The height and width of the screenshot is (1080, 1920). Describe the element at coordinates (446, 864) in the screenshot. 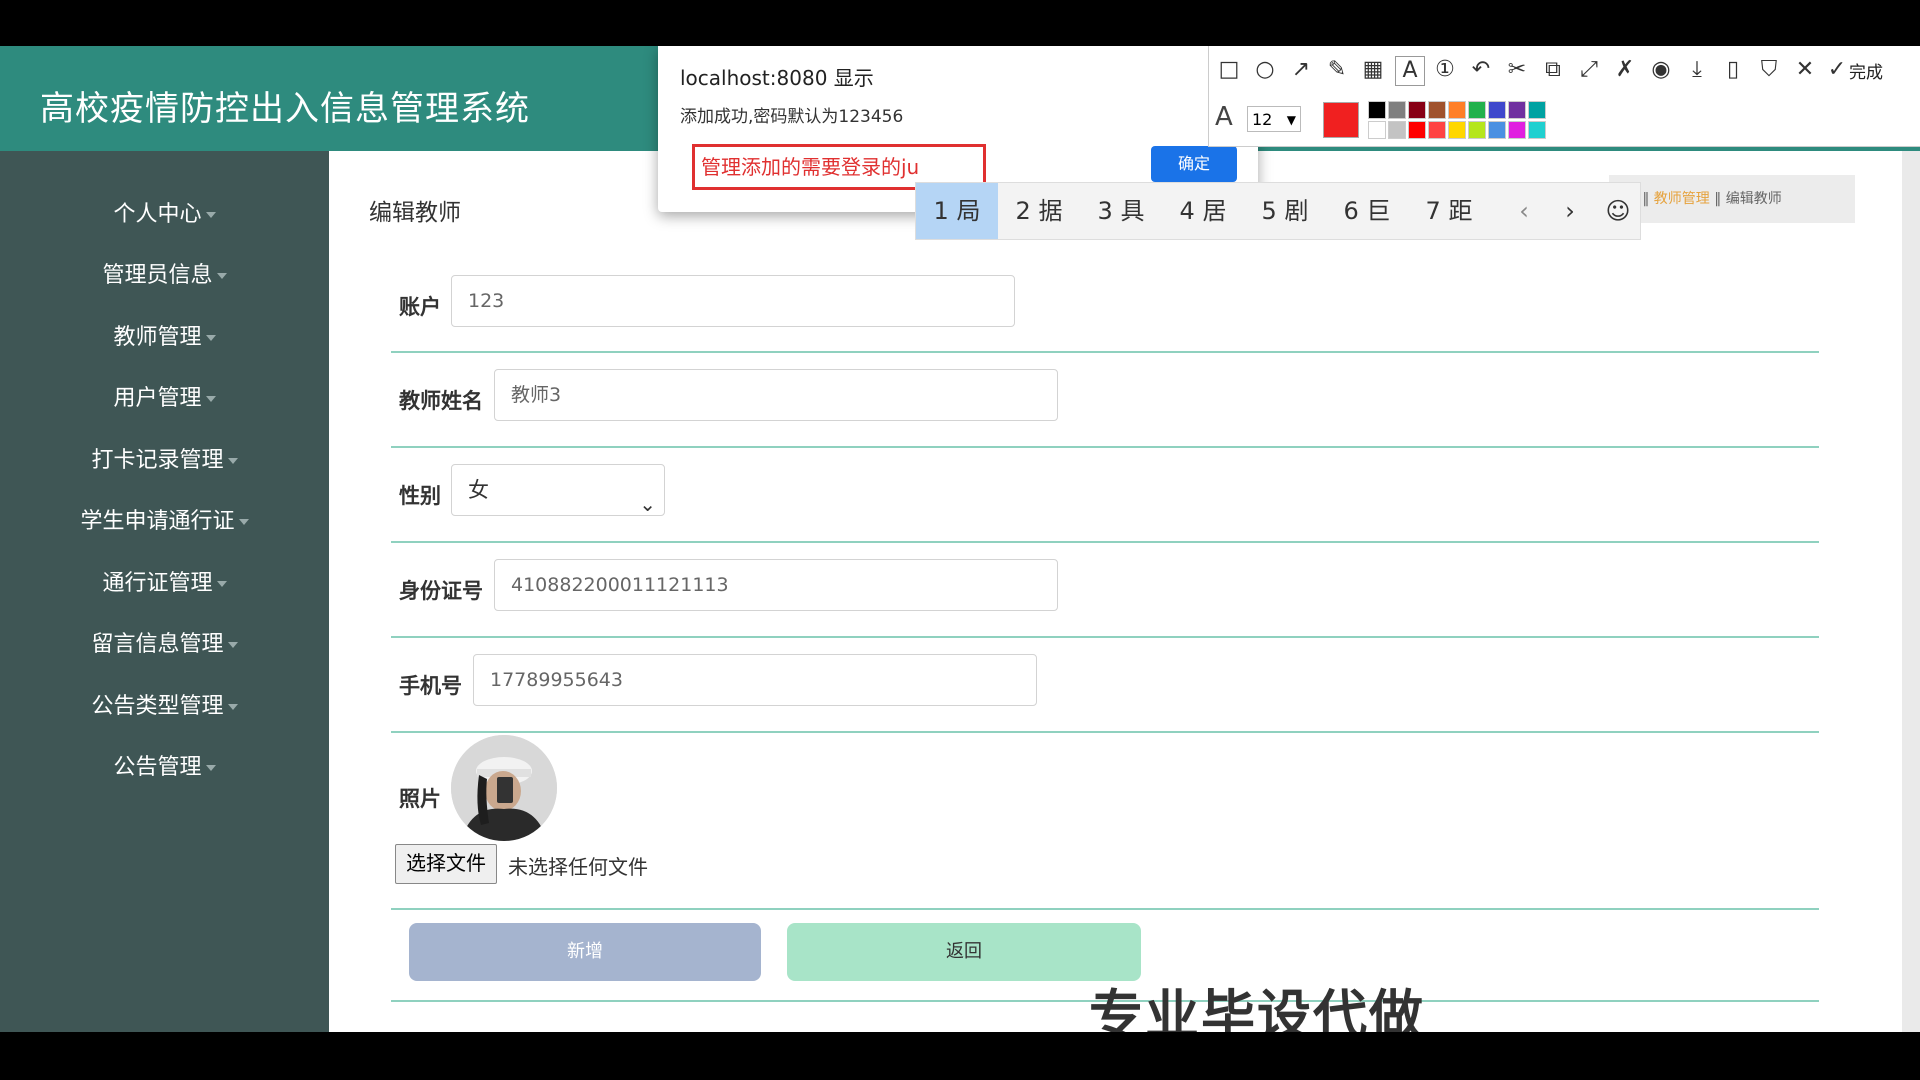

I see `choose-file-button: 选择文件` at that location.